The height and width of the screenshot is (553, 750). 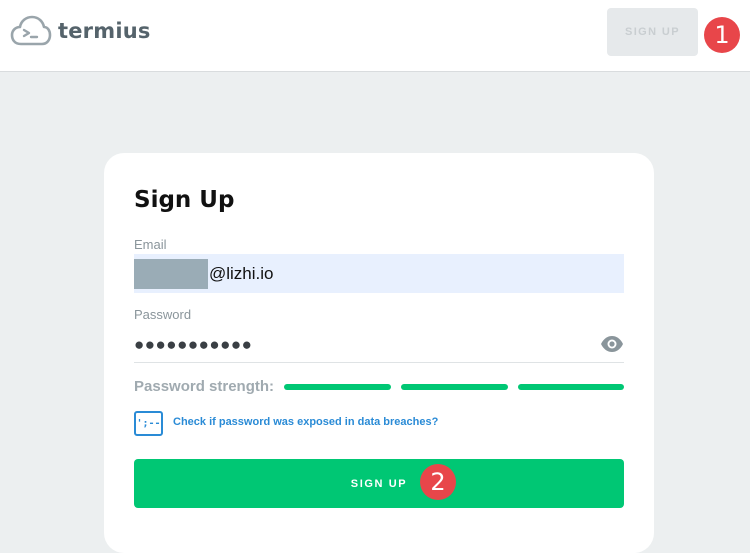 I want to click on redacted-block, so click(x=171, y=273).